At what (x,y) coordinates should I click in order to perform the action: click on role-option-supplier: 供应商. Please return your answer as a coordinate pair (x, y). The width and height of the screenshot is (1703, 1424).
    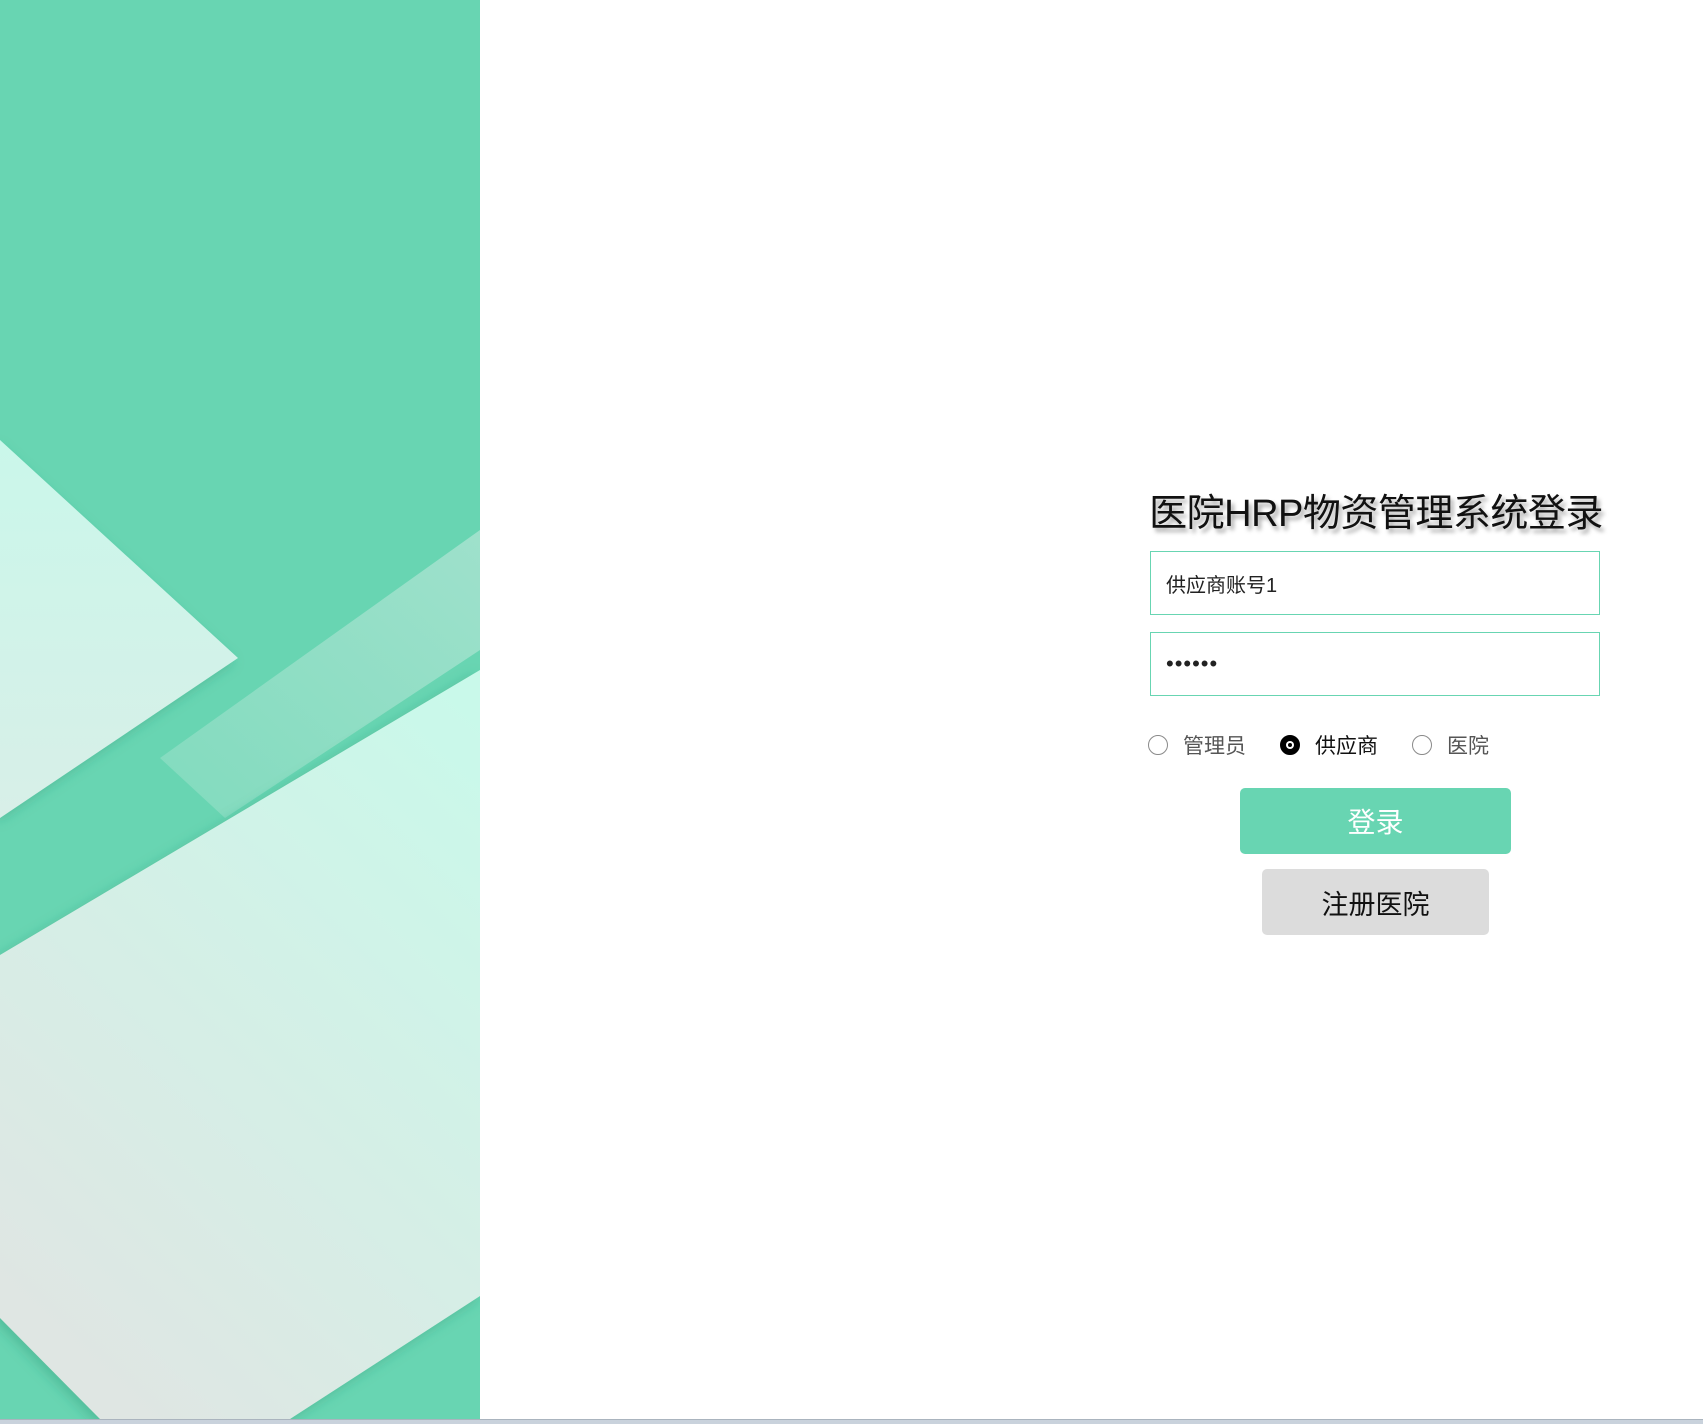
    Looking at the image, I should click on (1329, 745).